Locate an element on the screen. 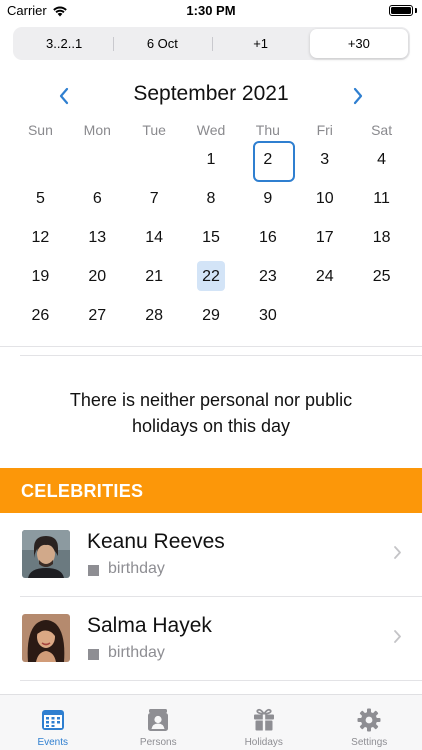  segment-plus-30: +30 is located at coordinates (358, 43).